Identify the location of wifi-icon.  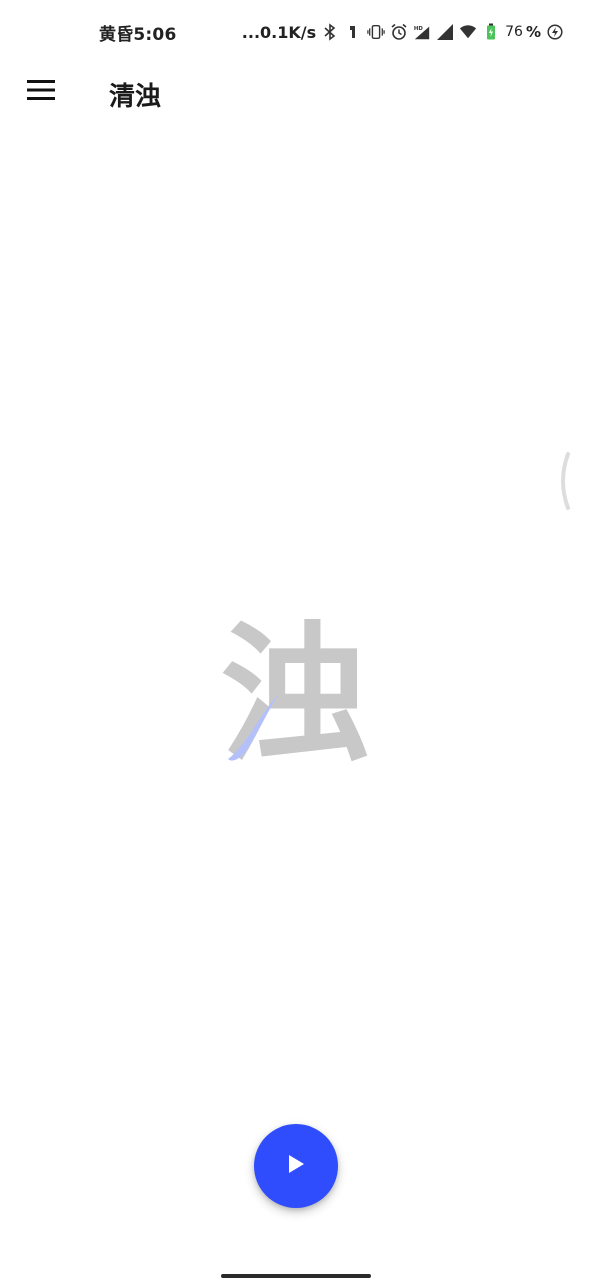
(468, 32).